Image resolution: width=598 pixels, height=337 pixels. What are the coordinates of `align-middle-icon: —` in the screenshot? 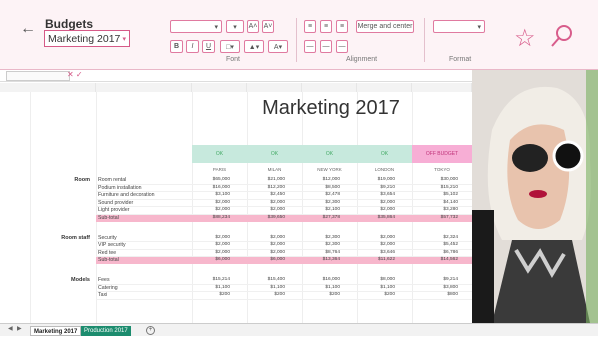 It's located at (326, 46).